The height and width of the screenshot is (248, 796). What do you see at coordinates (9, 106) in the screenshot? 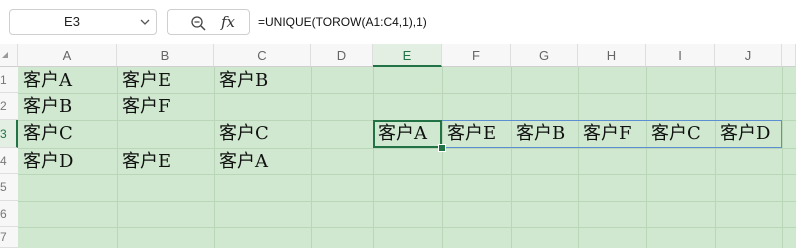
I see `row-header-2: 2` at bounding box center [9, 106].